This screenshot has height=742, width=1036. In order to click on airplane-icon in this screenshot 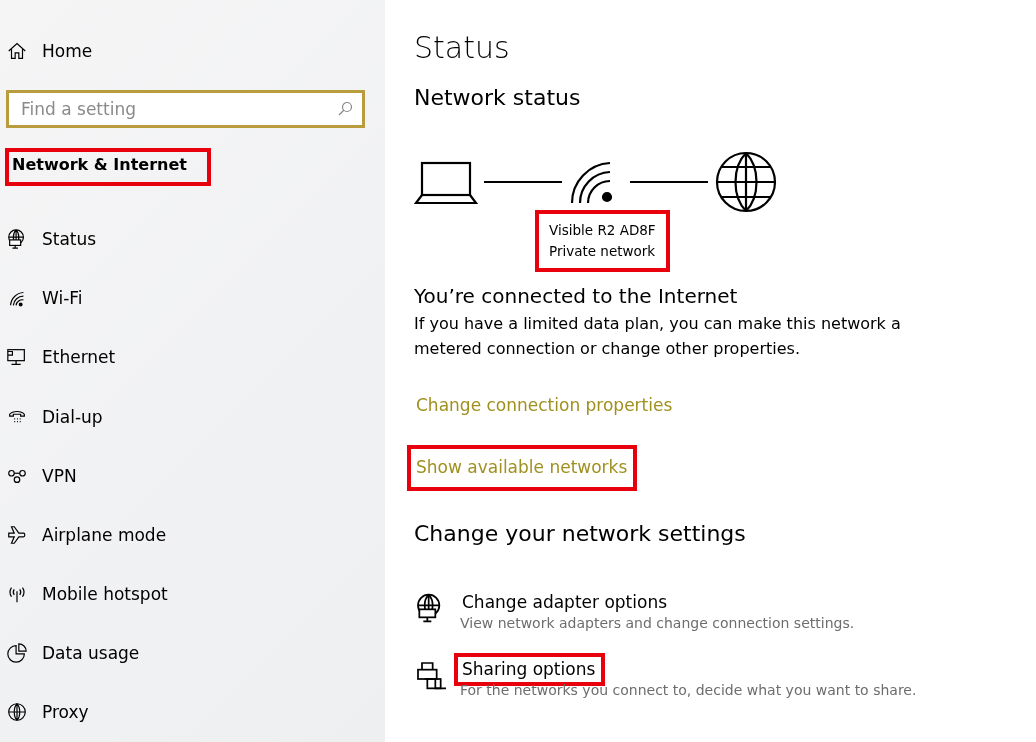, I will do `click(17, 534)`.